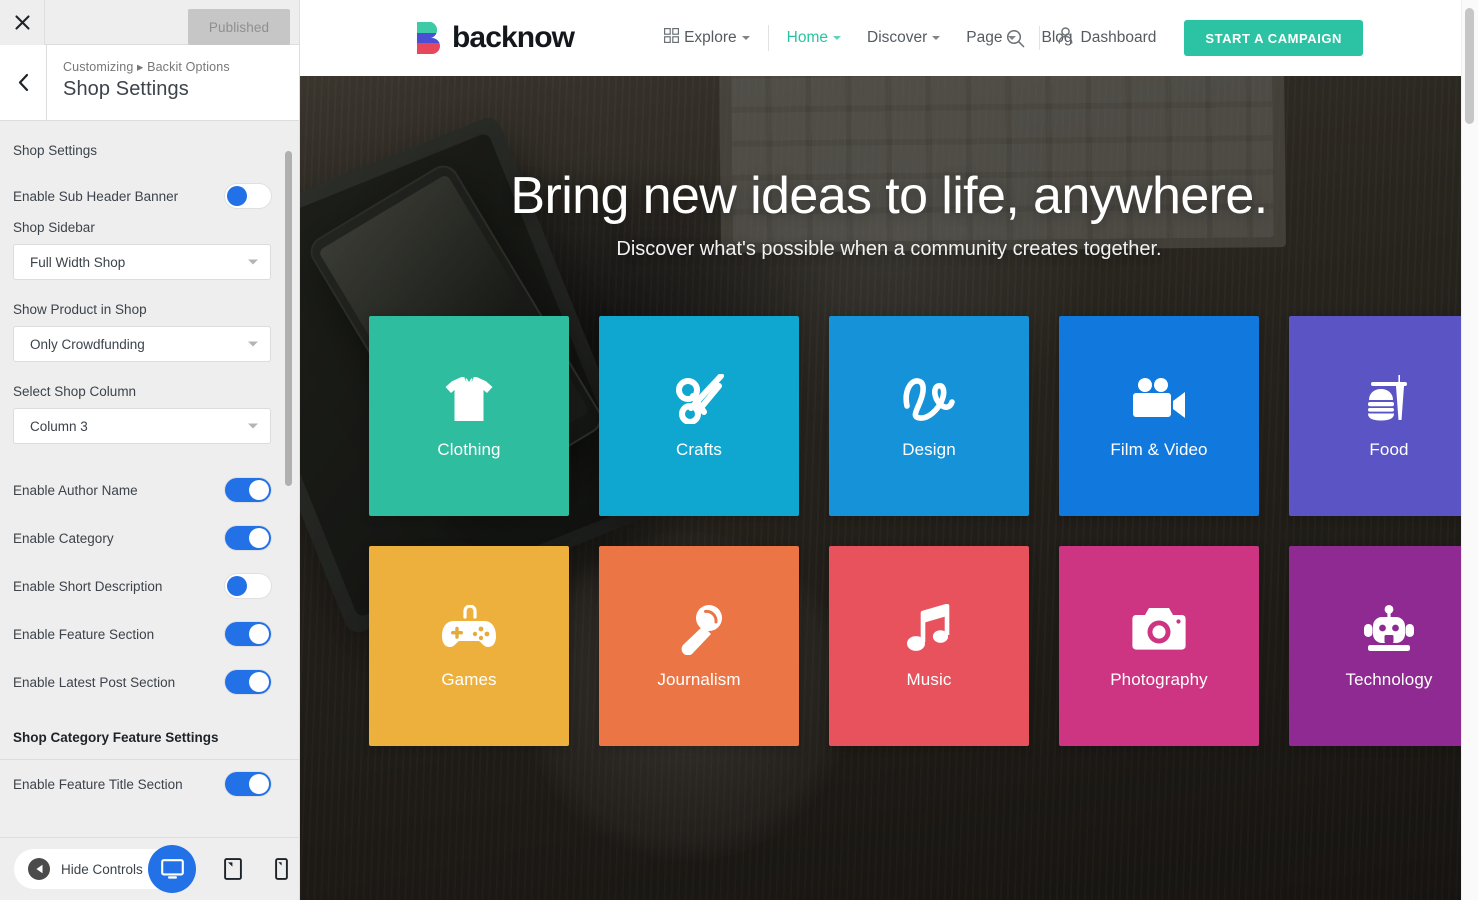 This screenshot has width=1478, height=900. What do you see at coordinates (1159, 450) in the screenshot?
I see `category-label: Film & Video` at bounding box center [1159, 450].